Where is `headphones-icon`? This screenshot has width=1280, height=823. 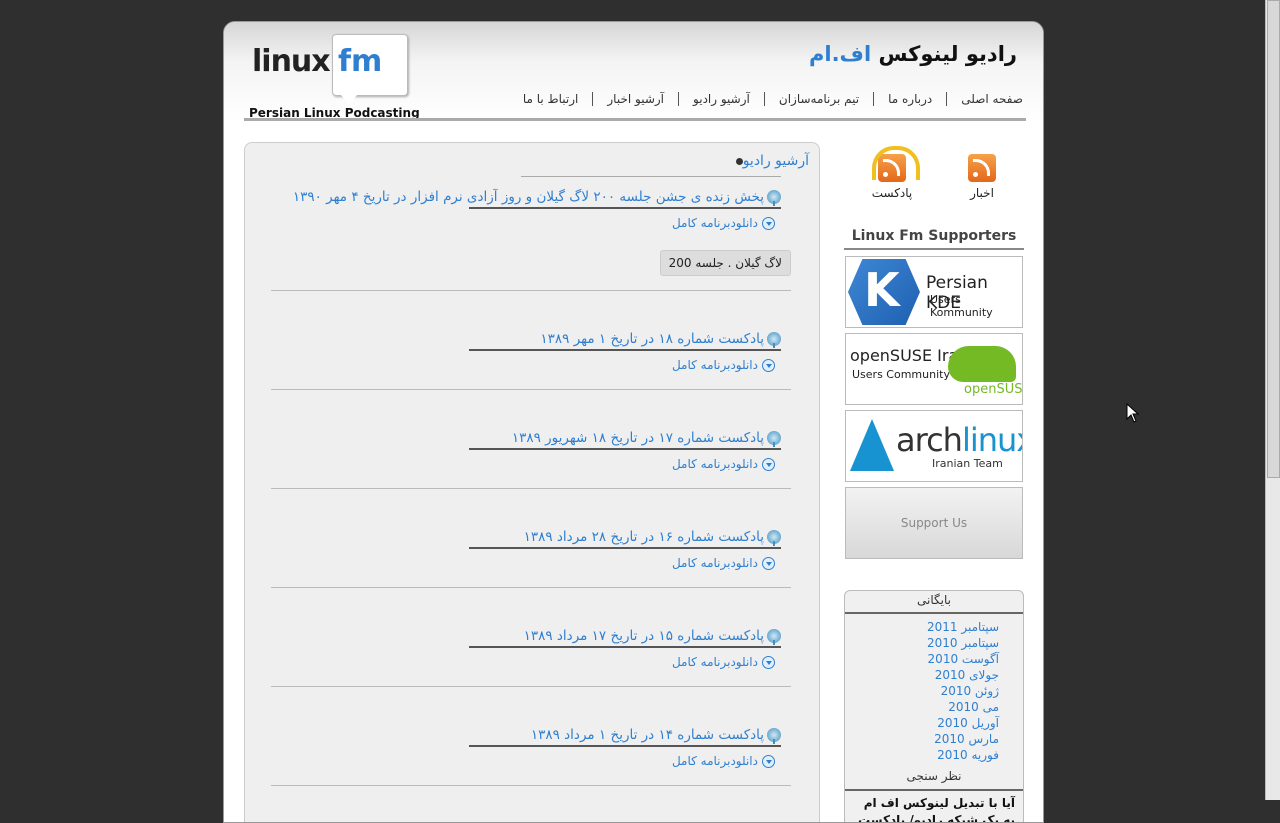 headphones-icon is located at coordinates (896, 163).